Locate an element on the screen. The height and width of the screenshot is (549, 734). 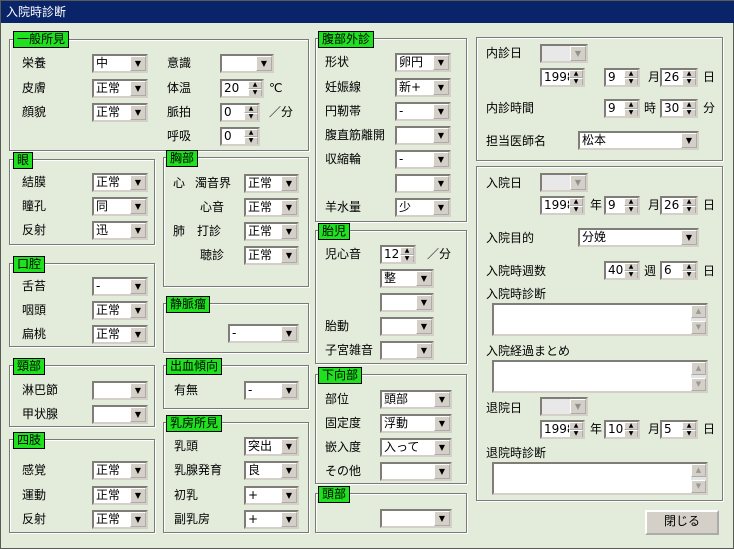
engage-select: 入って ▼ is located at coordinates (416, 447).